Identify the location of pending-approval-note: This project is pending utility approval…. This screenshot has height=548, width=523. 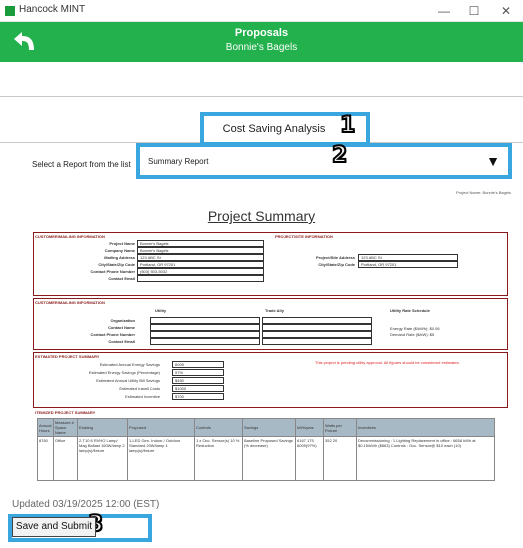
(387, 362).